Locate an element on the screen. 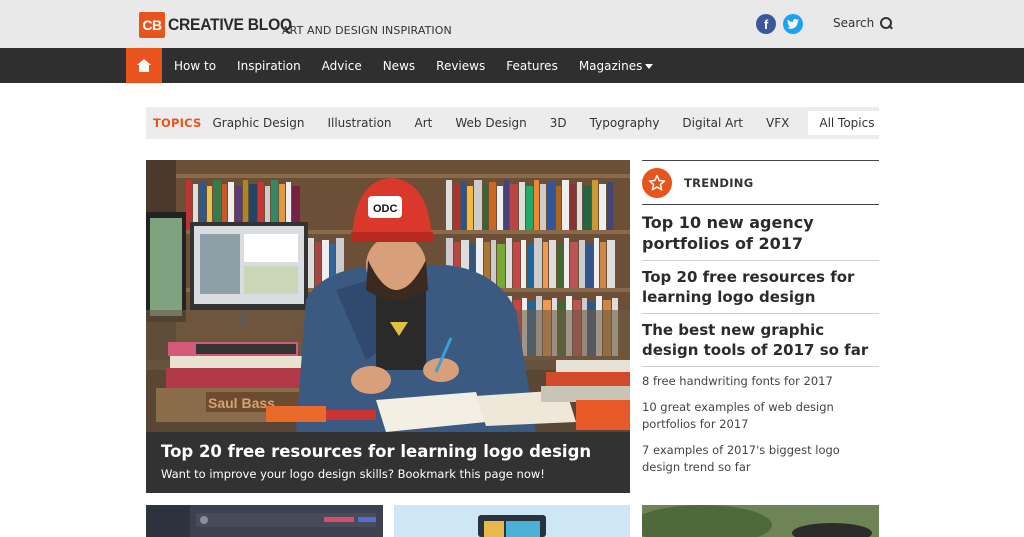 This screenshot has height=537, width=1024. all-topics-button: All Topics is located at coordinates (847, 123).